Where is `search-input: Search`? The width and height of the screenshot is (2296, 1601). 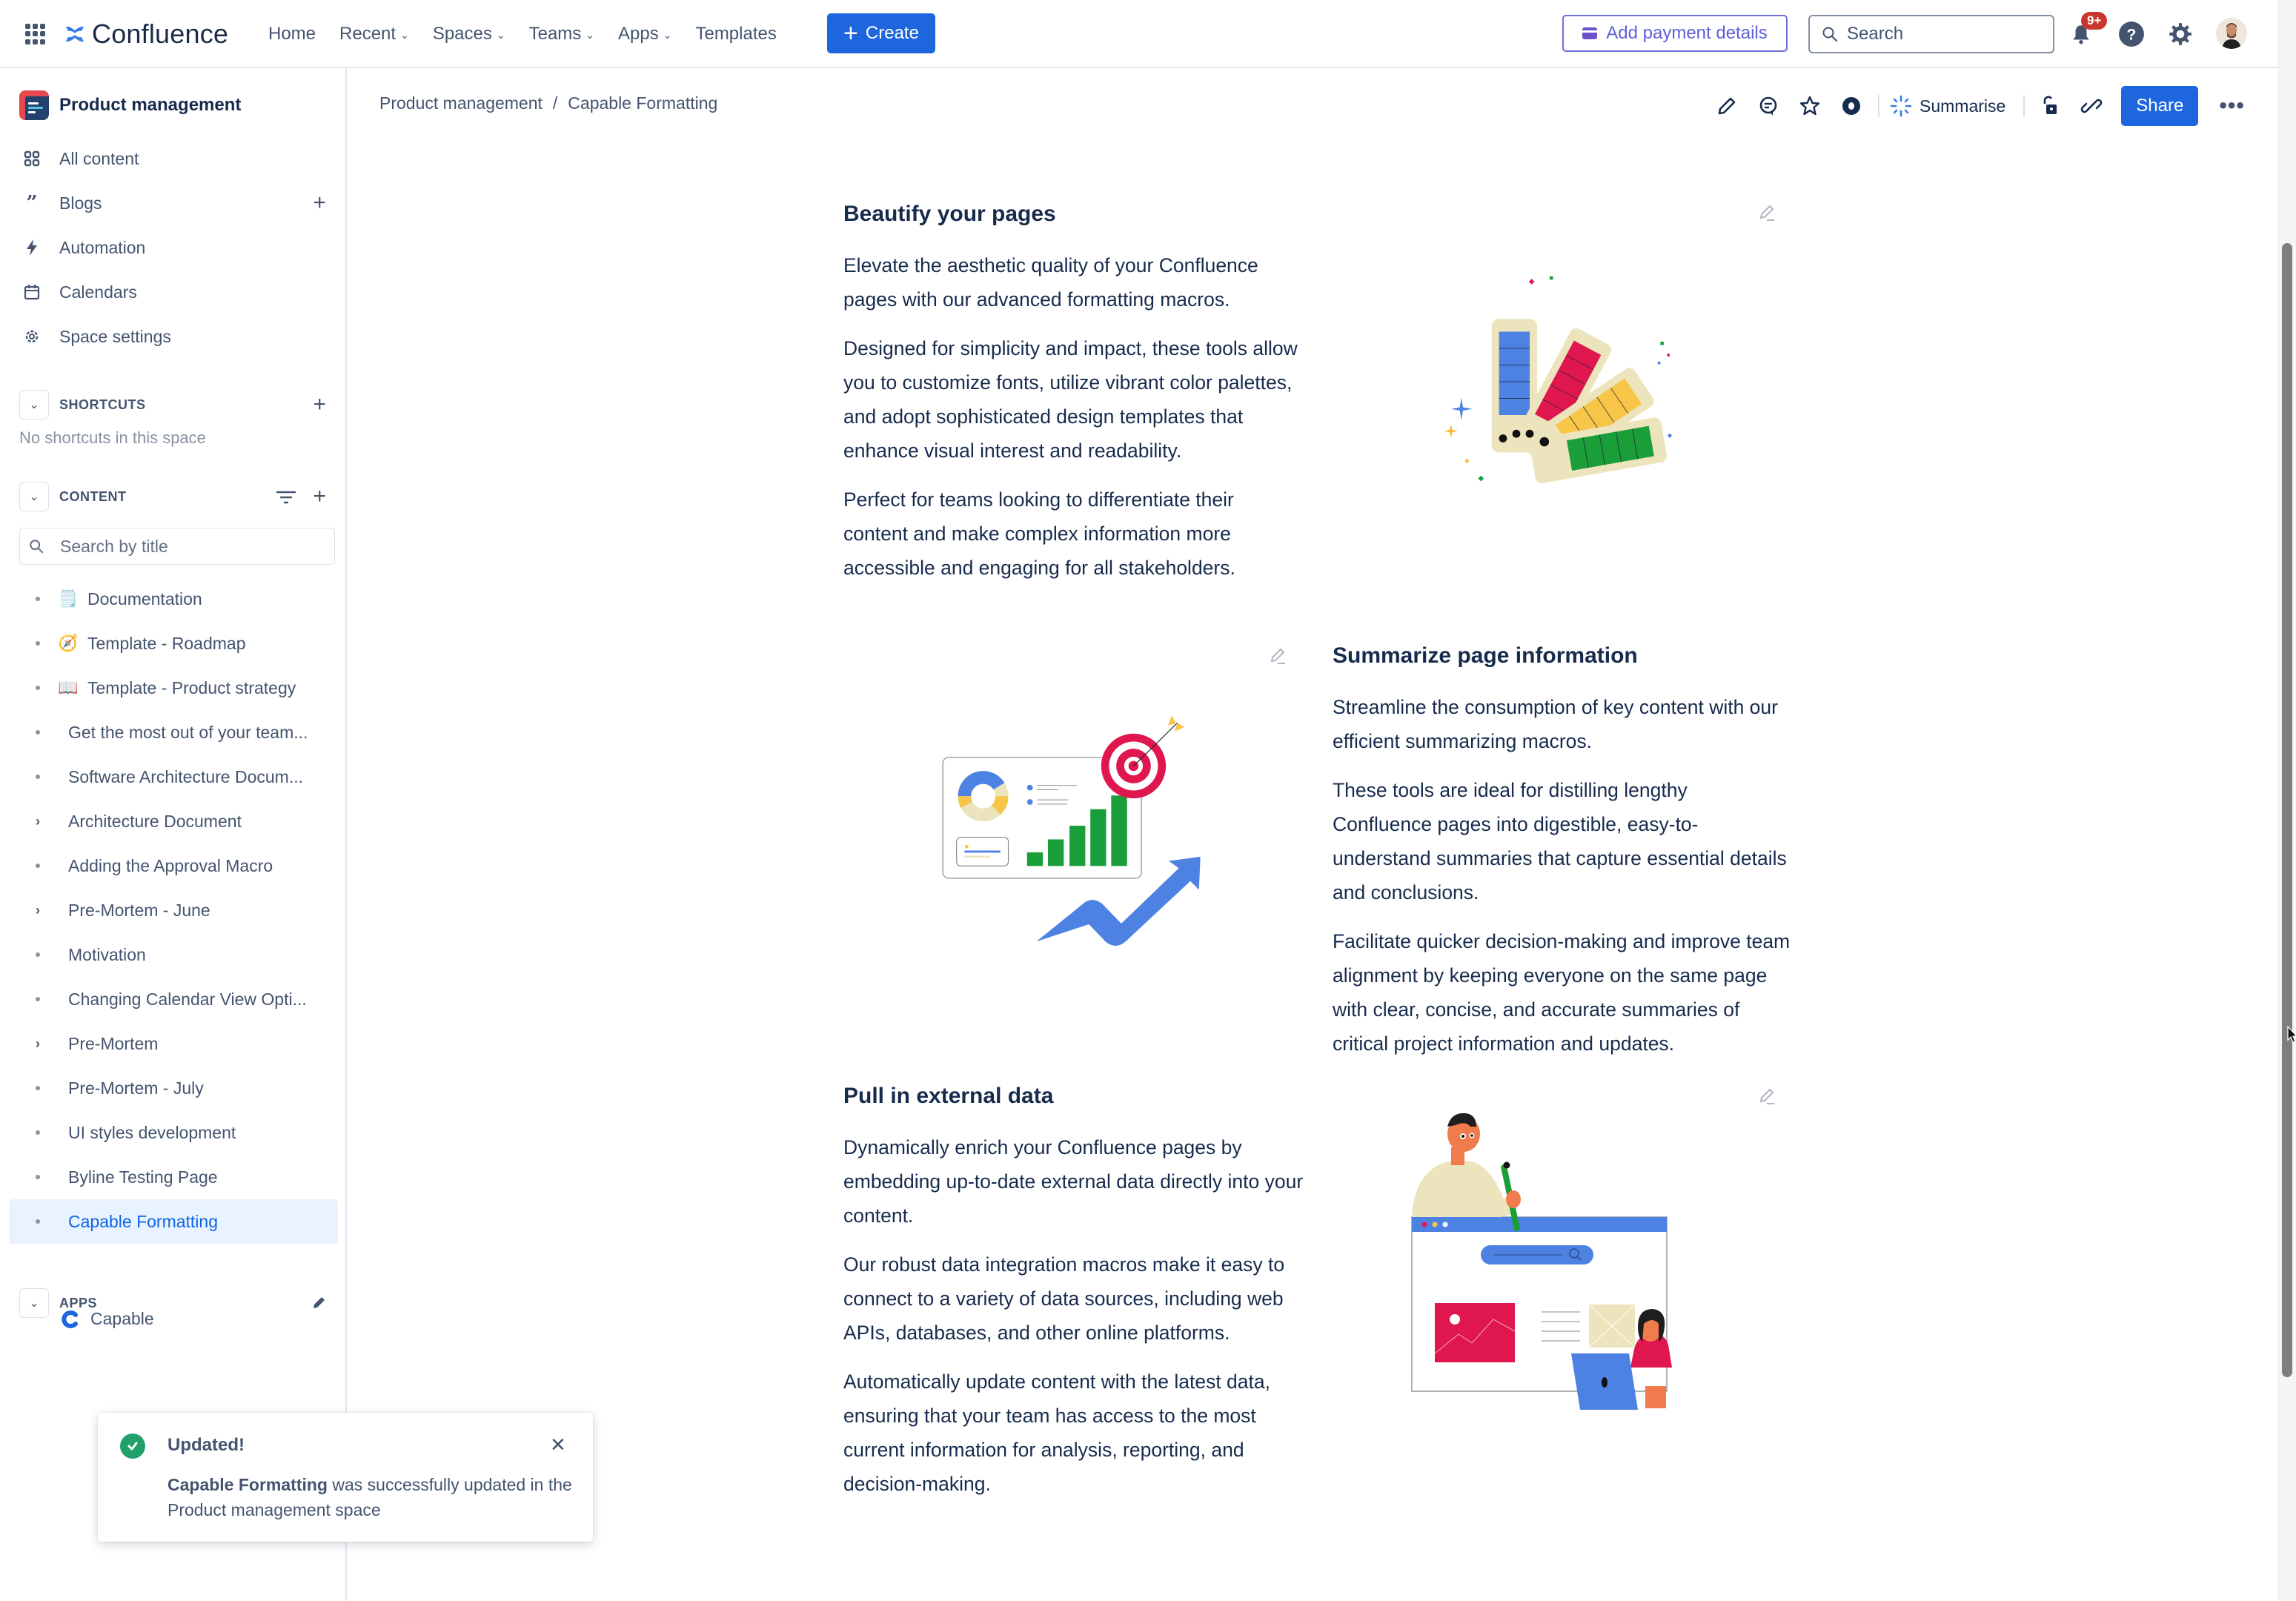 search-input: Search is located at coordinates (1931, 34).